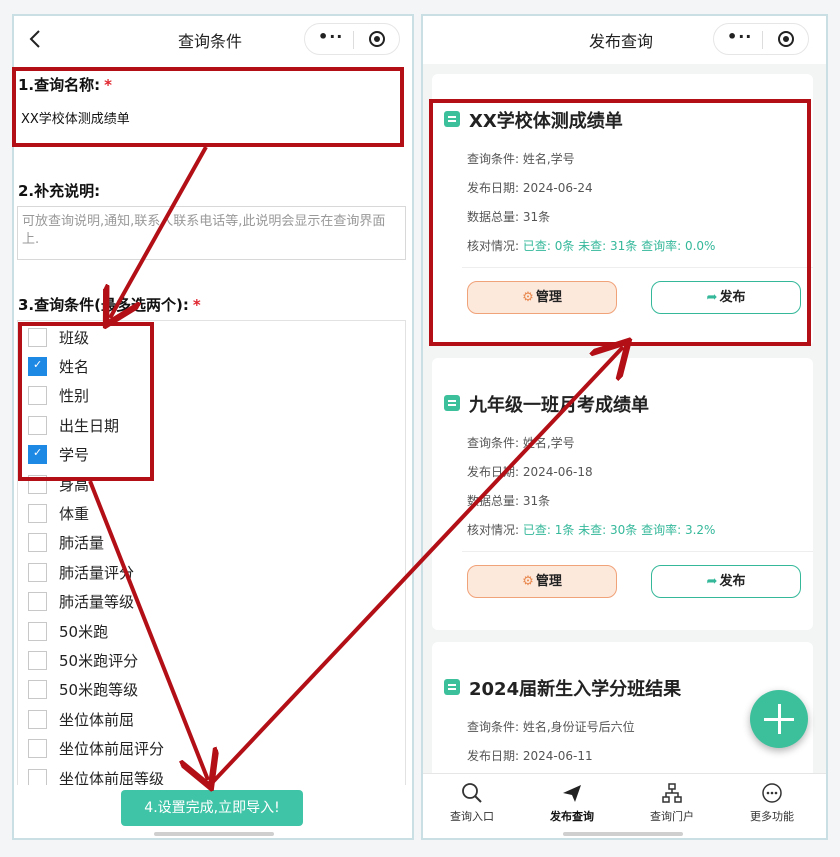 Image resolution: width=840 pixels, height=857 pixels. I want to click on tab-more-features: 更多功能, so click(772, 803).